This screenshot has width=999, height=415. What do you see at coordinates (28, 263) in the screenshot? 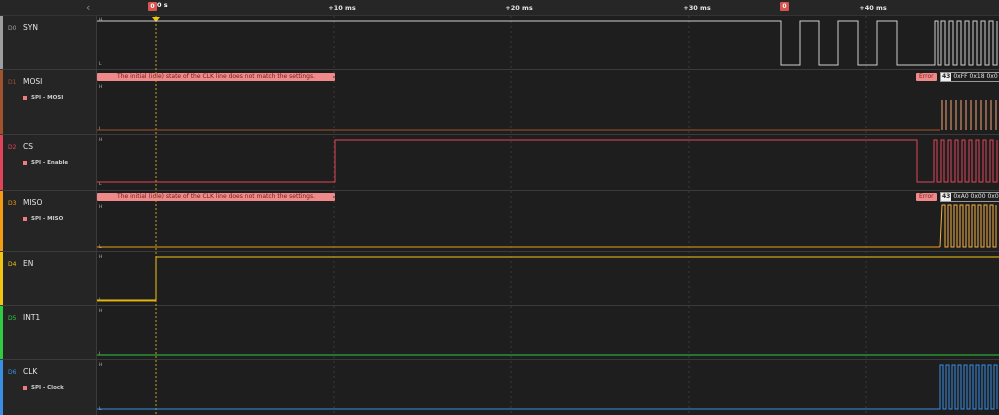
I see `channel-name: EN` at bounding box center [28, 263].